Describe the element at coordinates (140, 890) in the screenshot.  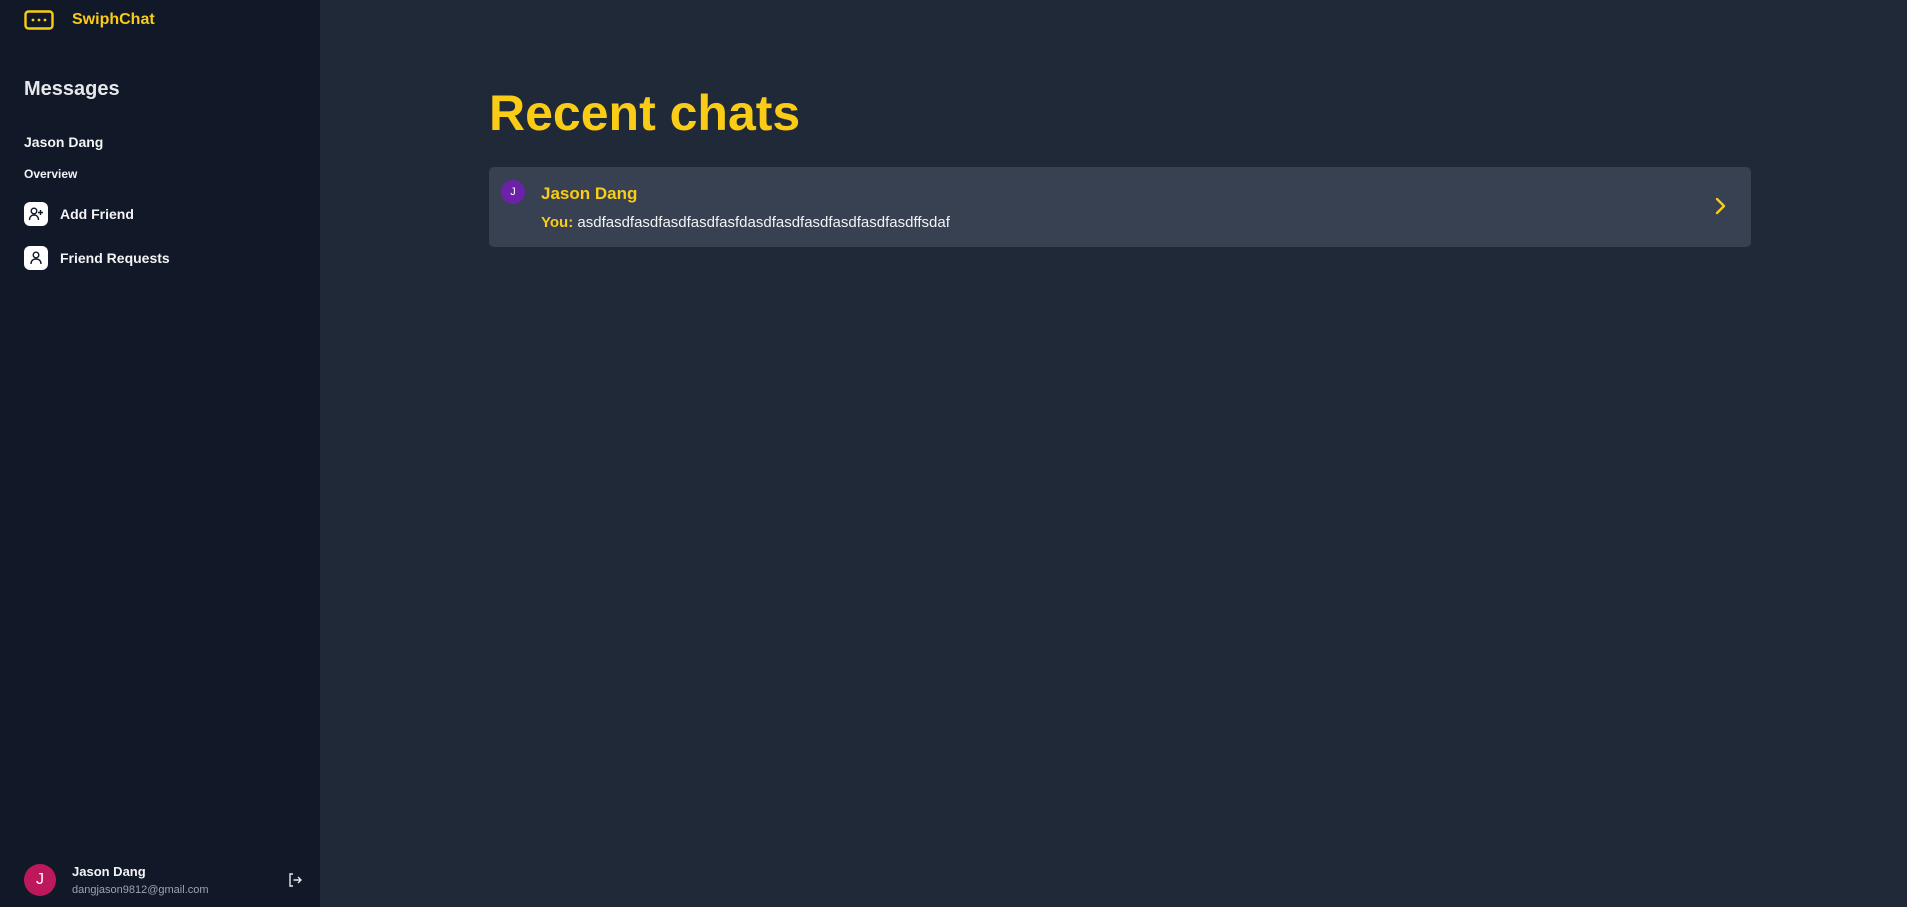
I see `user-email: dangjason9812@gmail.com` at that location.